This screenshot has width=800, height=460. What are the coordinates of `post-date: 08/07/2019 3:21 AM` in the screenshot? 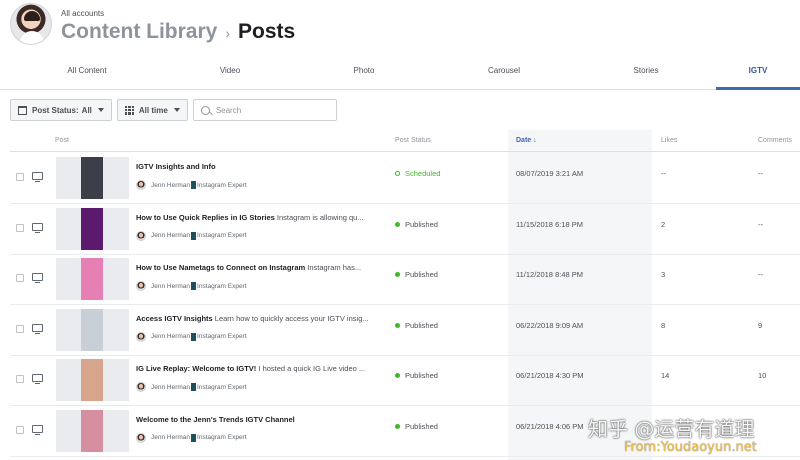 It's located at (550, 173).